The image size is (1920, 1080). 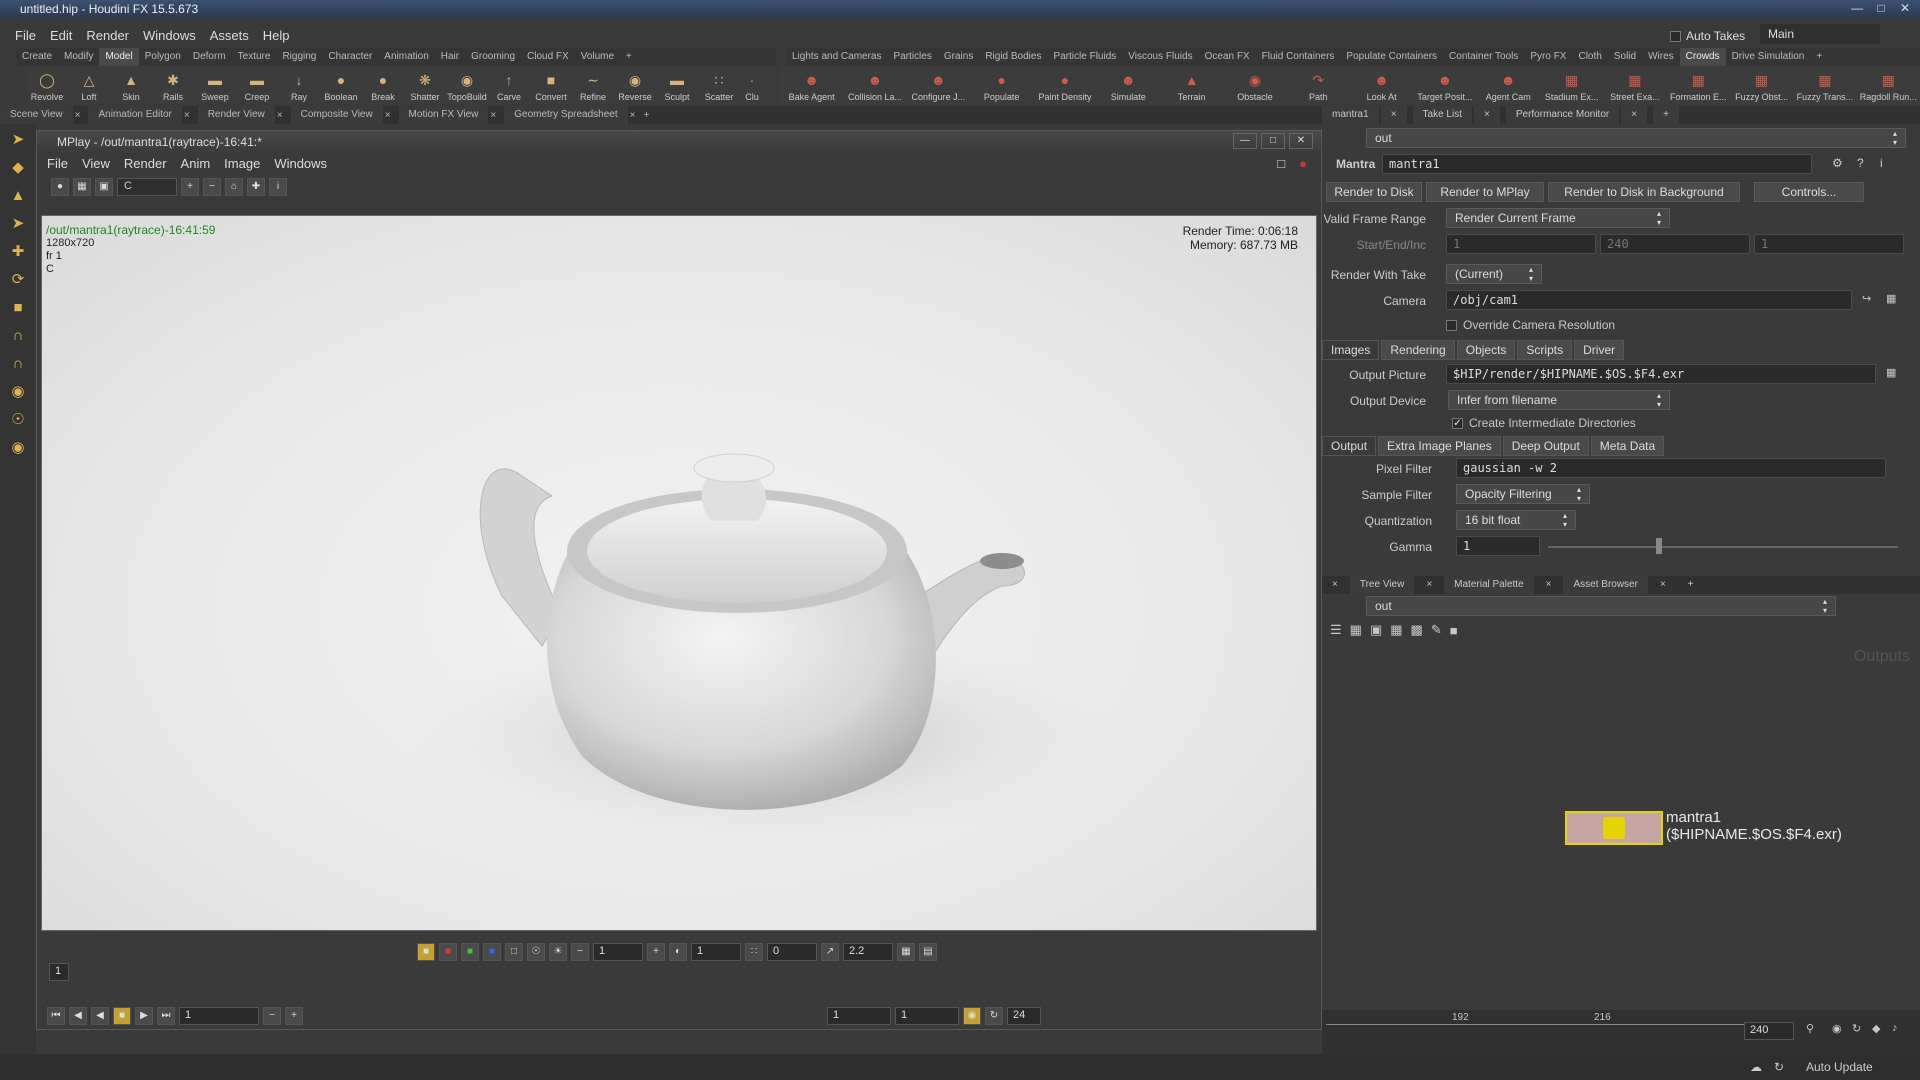 I want to click on snap-icon: ∩, so click(x=18, y=336).